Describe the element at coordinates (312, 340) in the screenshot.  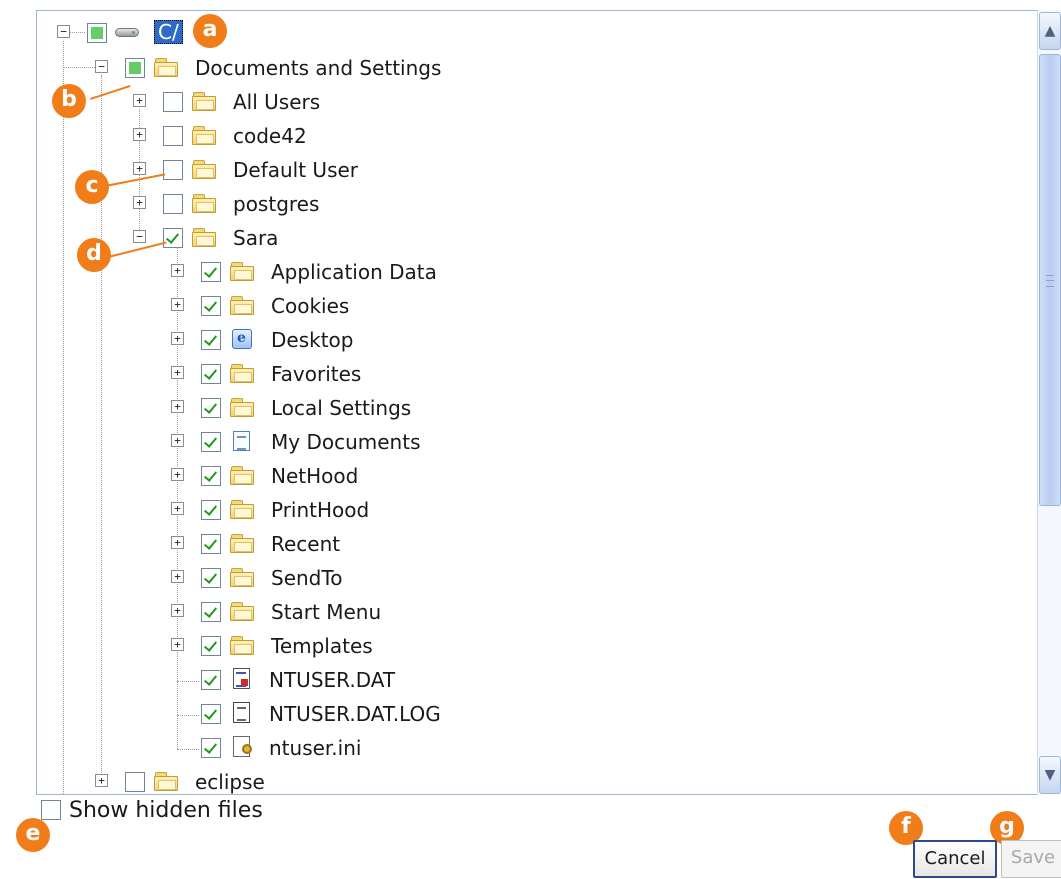
I see `tree-label: Desktop` at that location.